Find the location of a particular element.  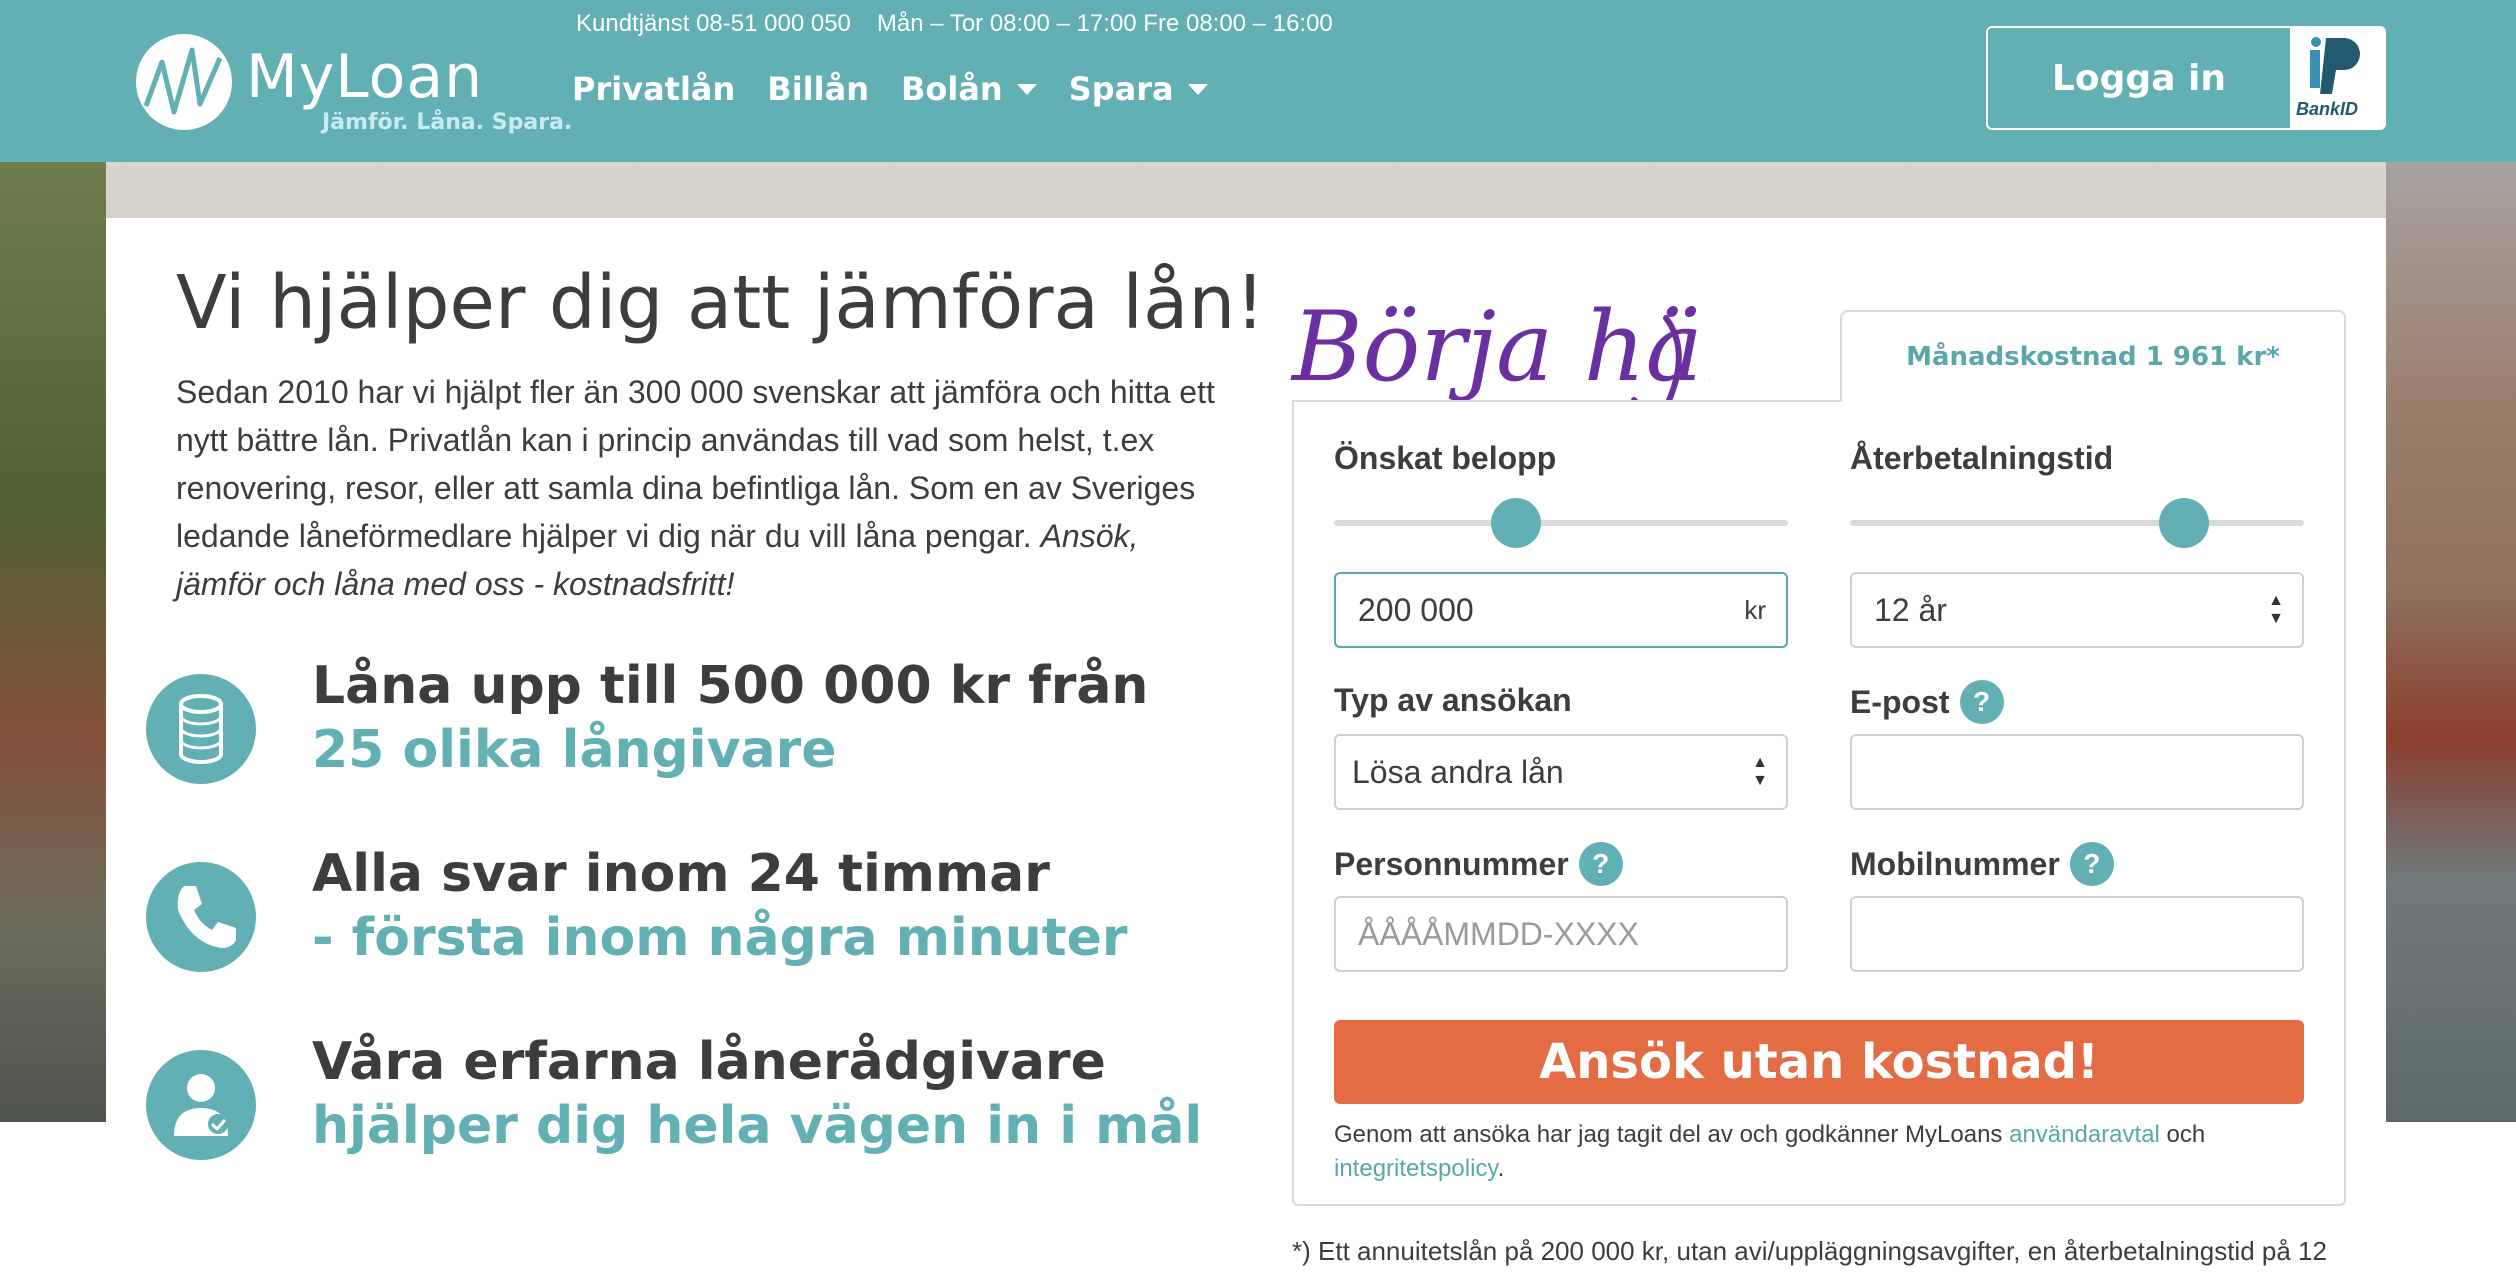

brand-name: MyLoan is located at coordinates (365, 77).